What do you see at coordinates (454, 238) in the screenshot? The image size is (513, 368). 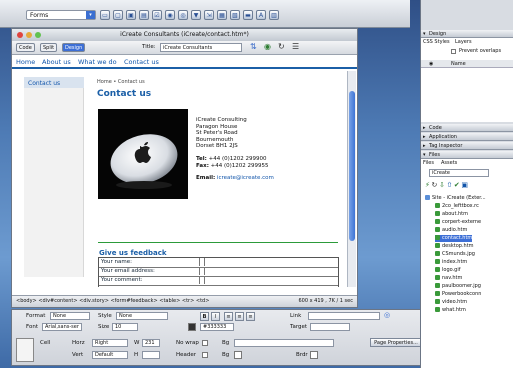 I see `file-list-item: contact.htm` at bounding box center [454, 238].